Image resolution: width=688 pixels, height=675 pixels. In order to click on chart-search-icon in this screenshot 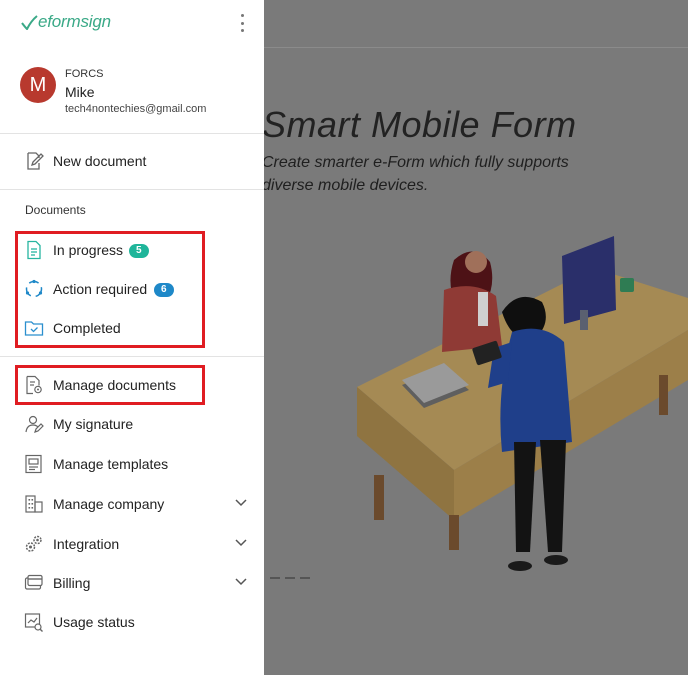, I will do `click(33, 622)`.